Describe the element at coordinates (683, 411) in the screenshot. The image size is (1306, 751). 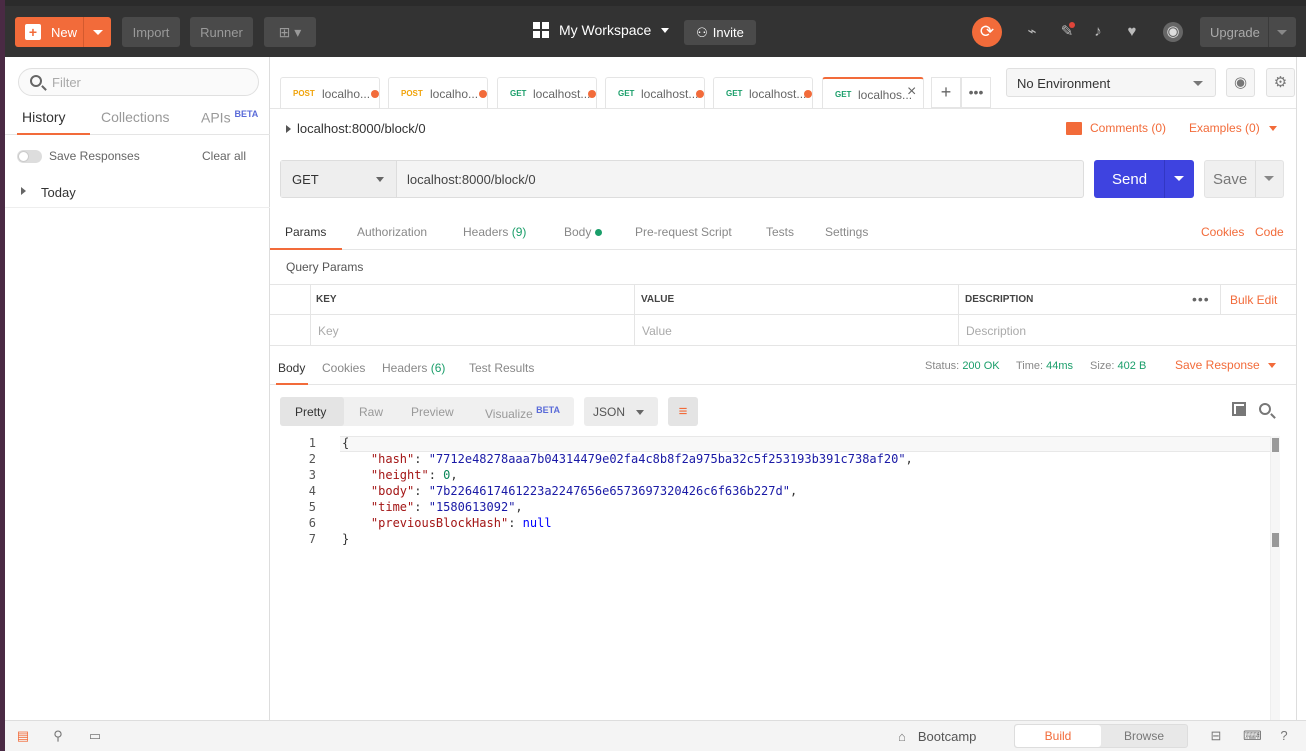
I see `wrap-lines-icon: ≡` at that location.